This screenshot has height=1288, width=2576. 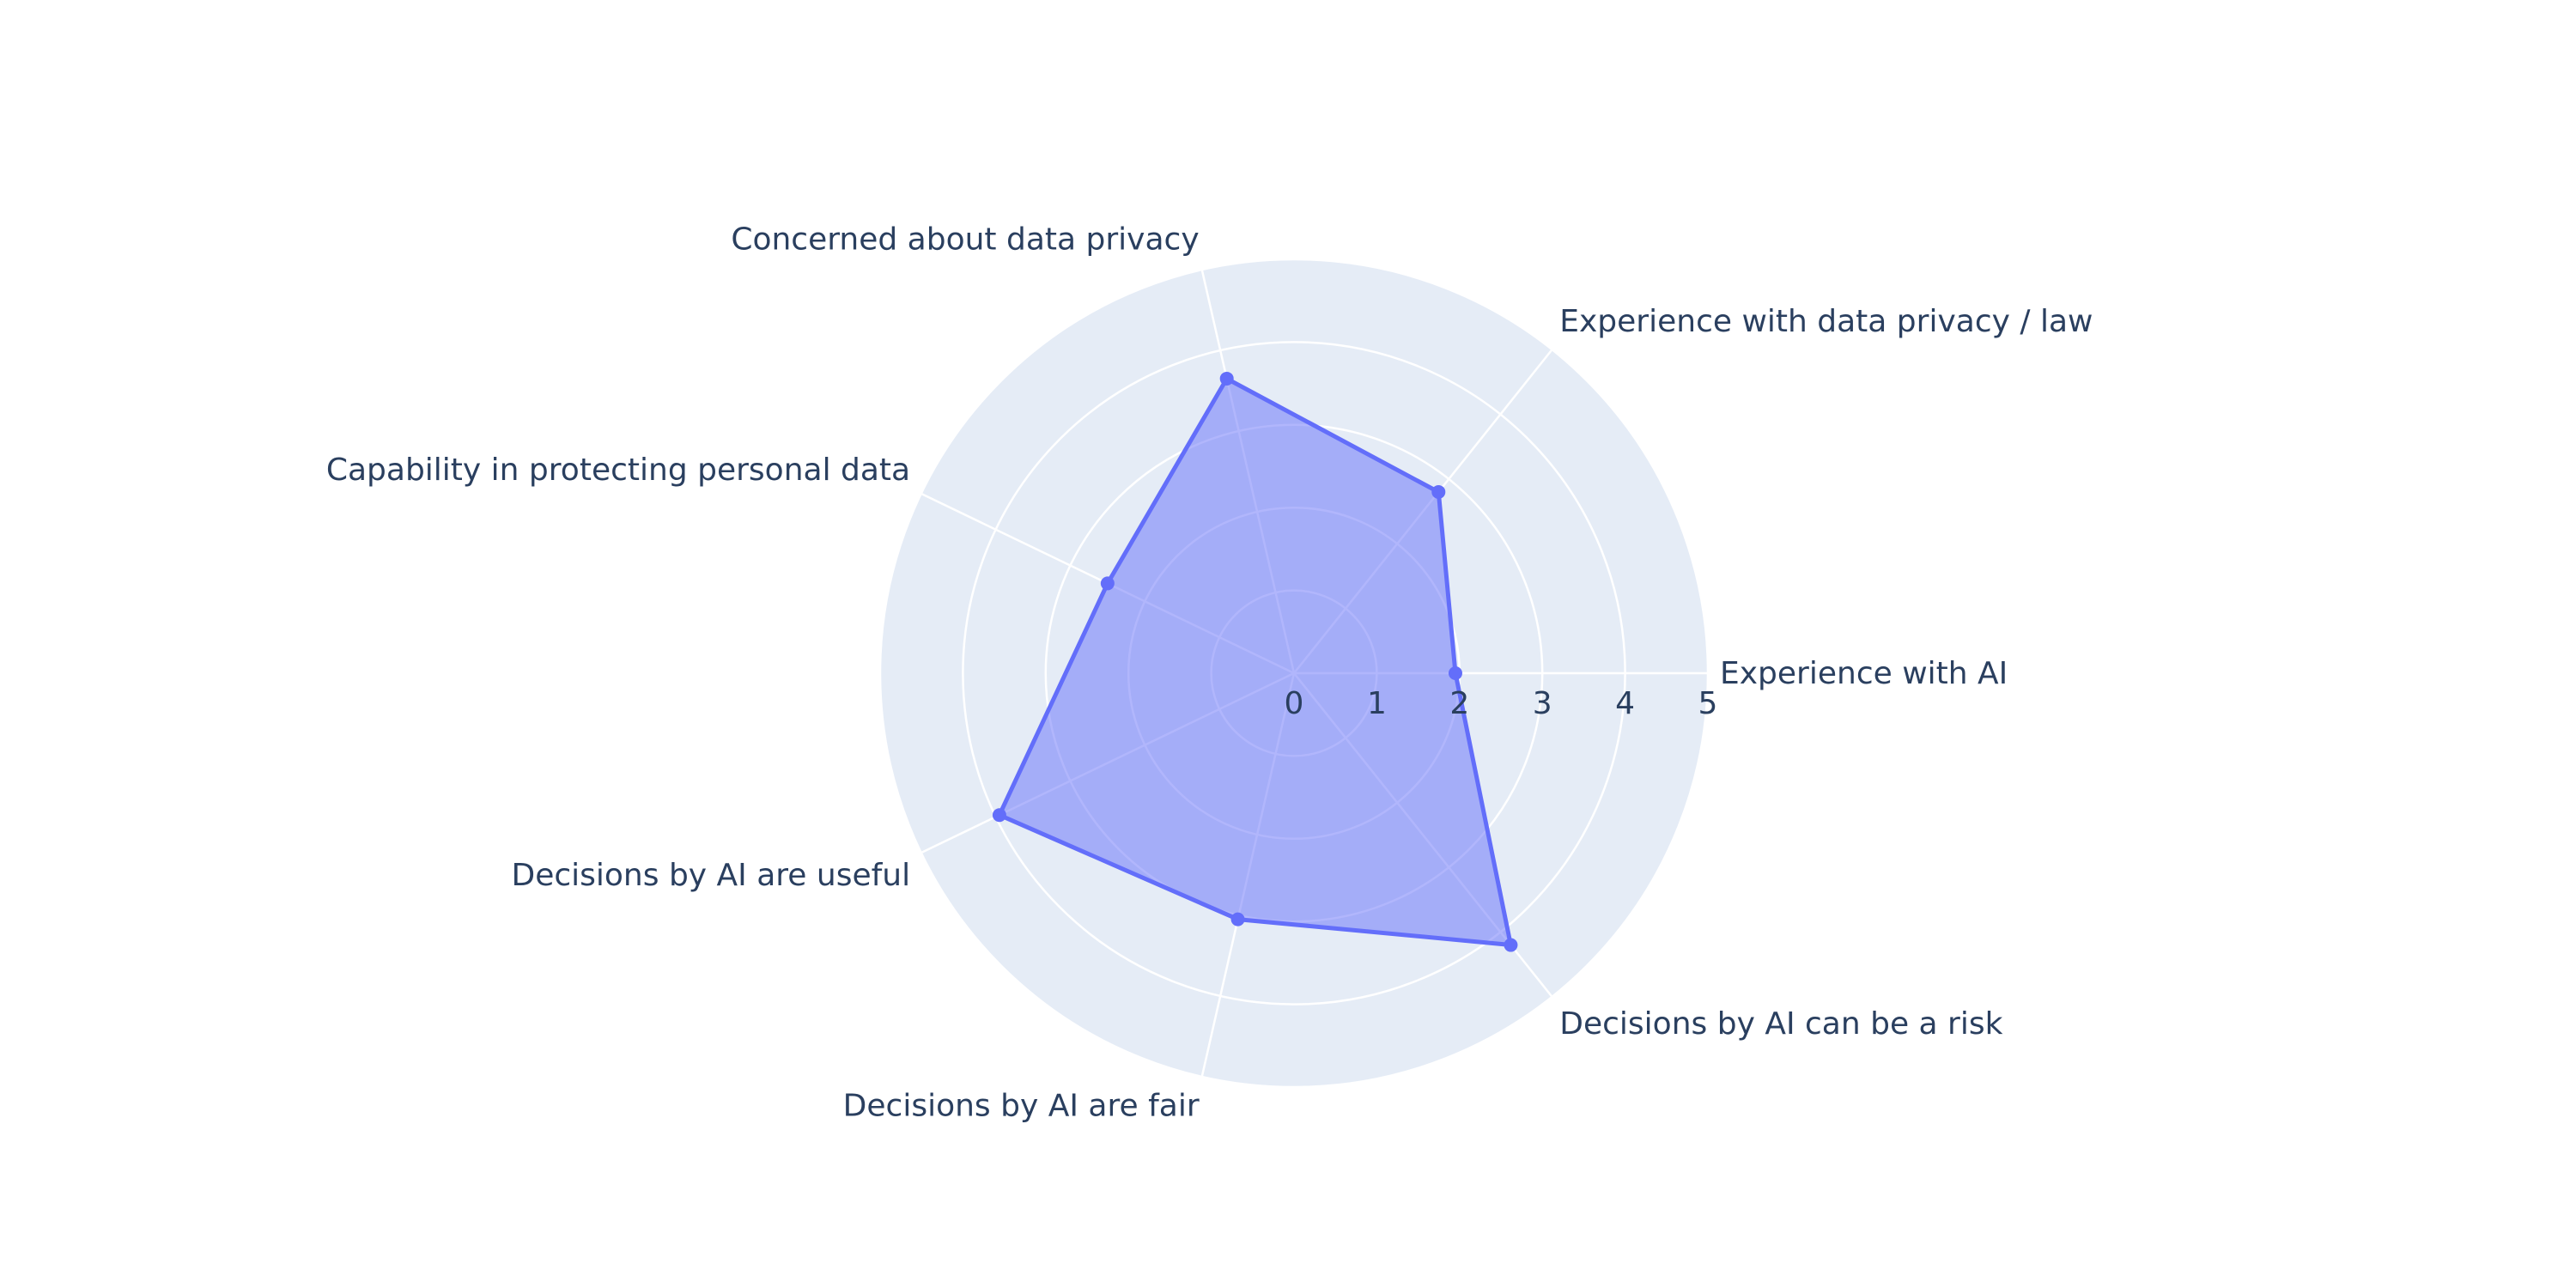 I want to click on radial-tick-1: 1, so click(x=1377, y=704).